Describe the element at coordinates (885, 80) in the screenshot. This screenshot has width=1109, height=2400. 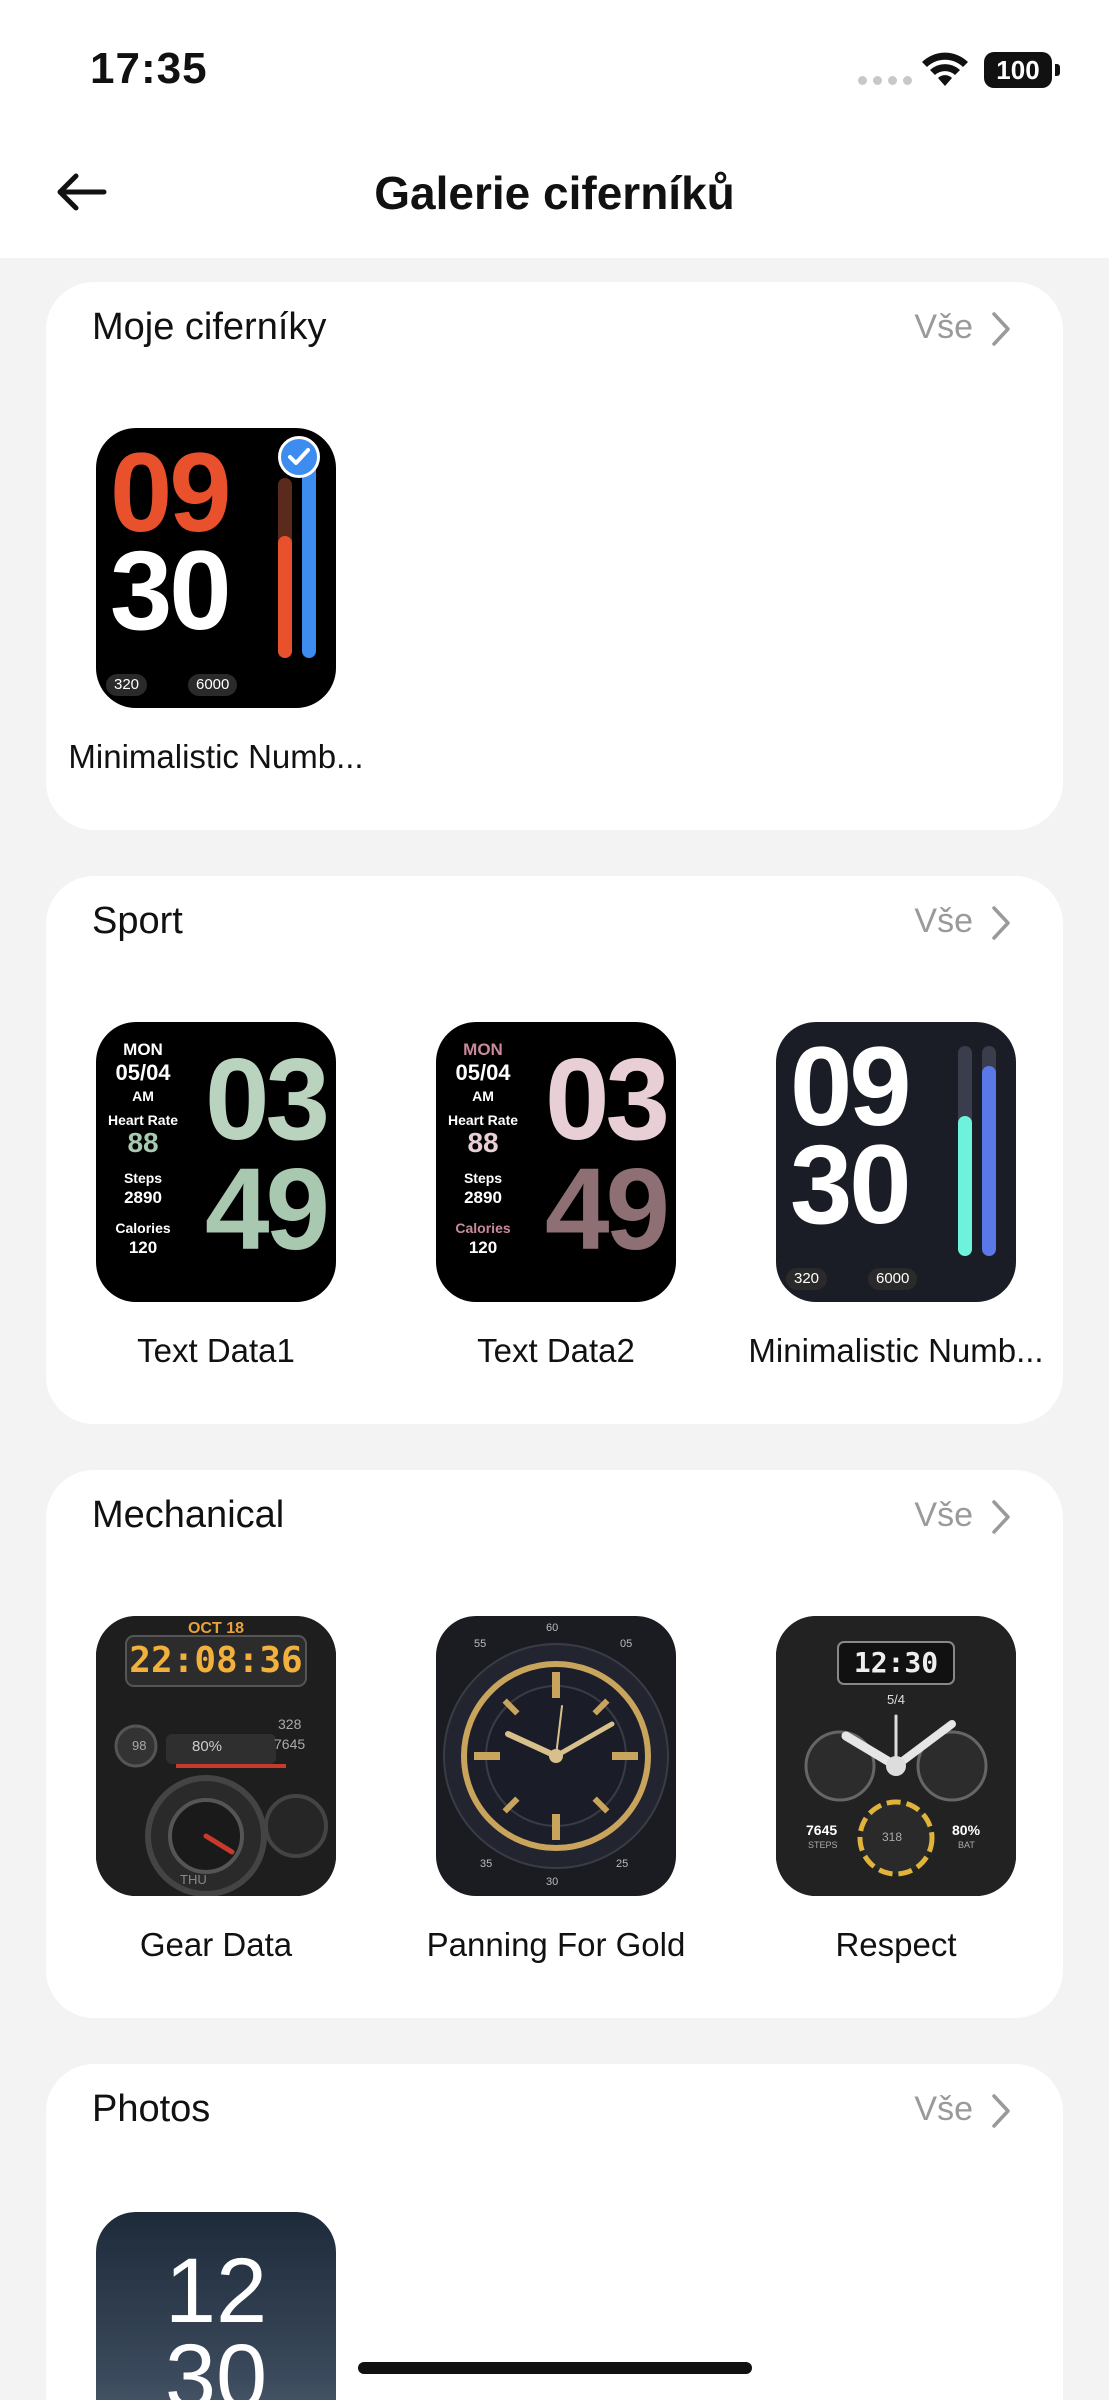
I see `cellular-signal-icon` at that location.